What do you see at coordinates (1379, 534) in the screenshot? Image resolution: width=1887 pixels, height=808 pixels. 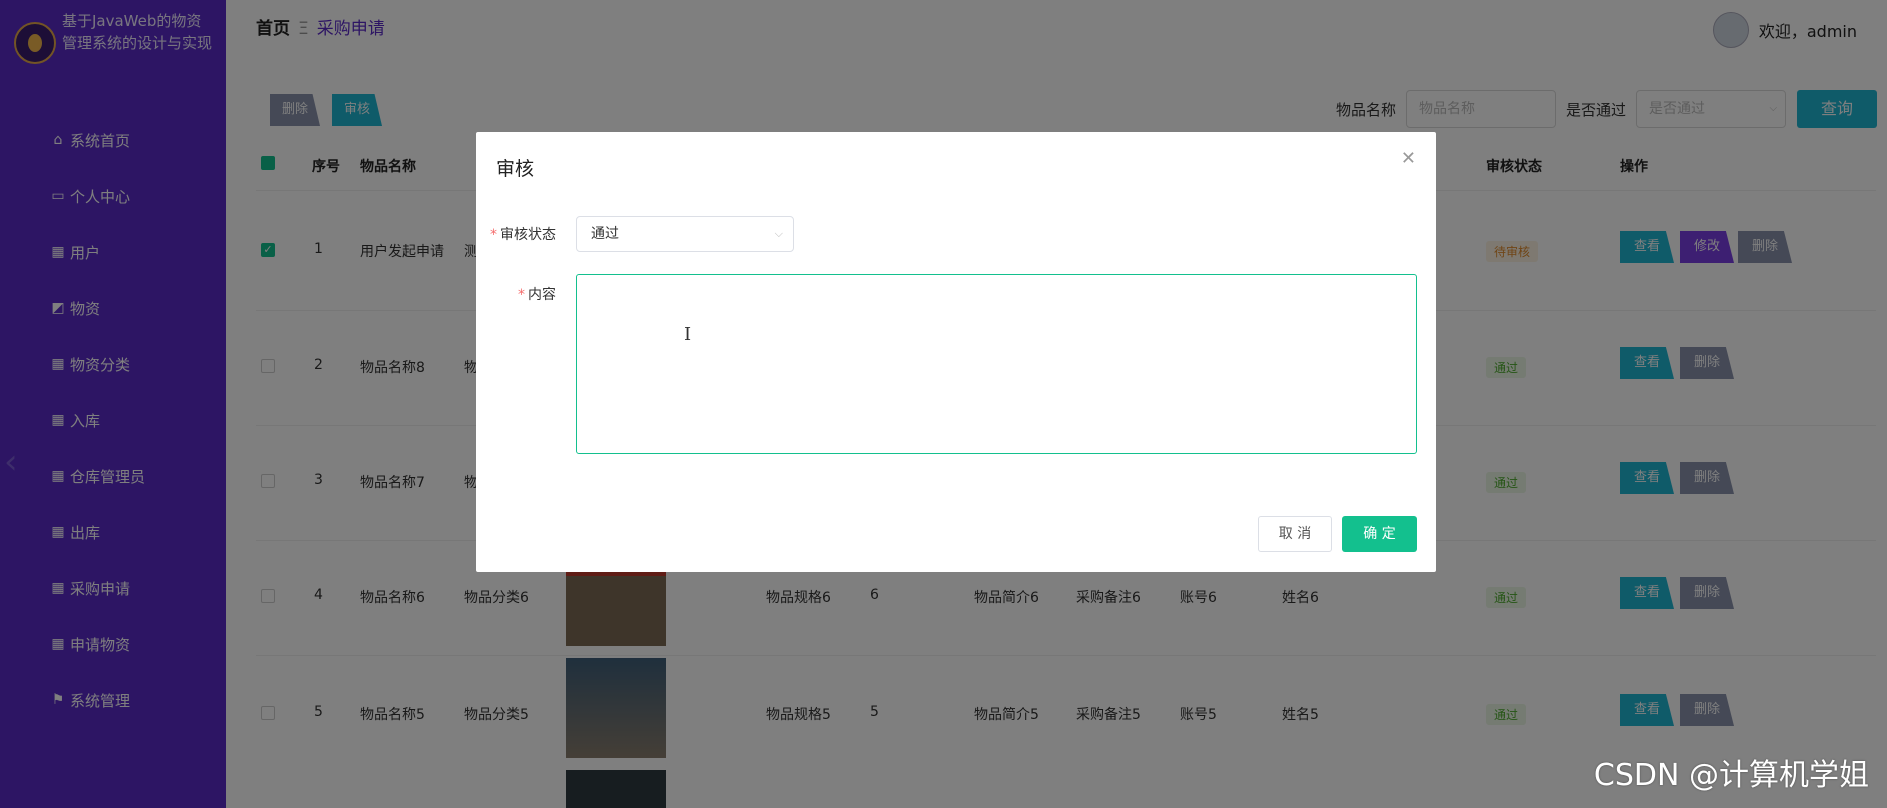 I see `confirm-button: 确 定` at bounding box center [1379, 534].